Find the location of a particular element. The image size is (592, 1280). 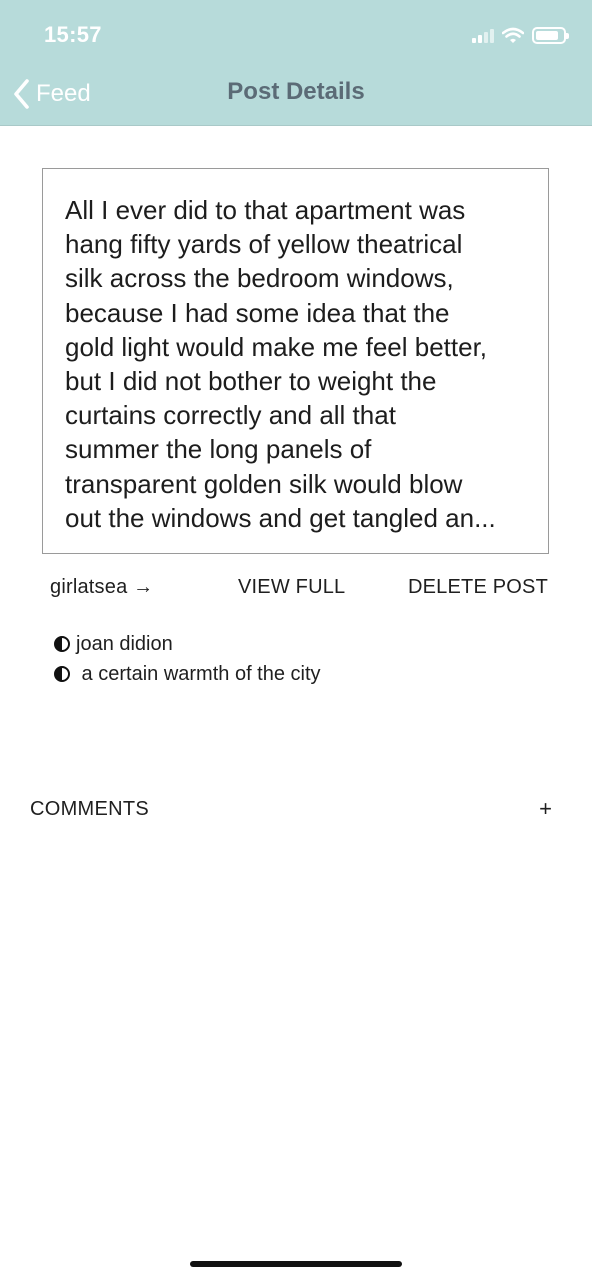

cellular-signal-icon is located at coordinates (483, 35).